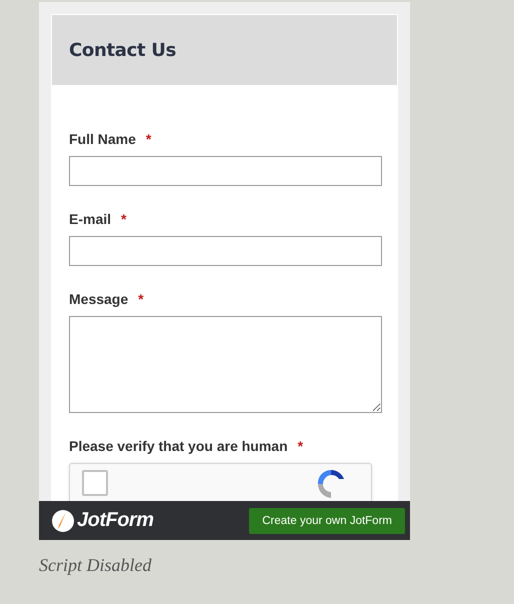 The image size is (514, 604). What do you see at coordinates (327, 521) in the screenshot?
I see `create-form-button: Create your own JotForm` at bounding box center [327, 521].